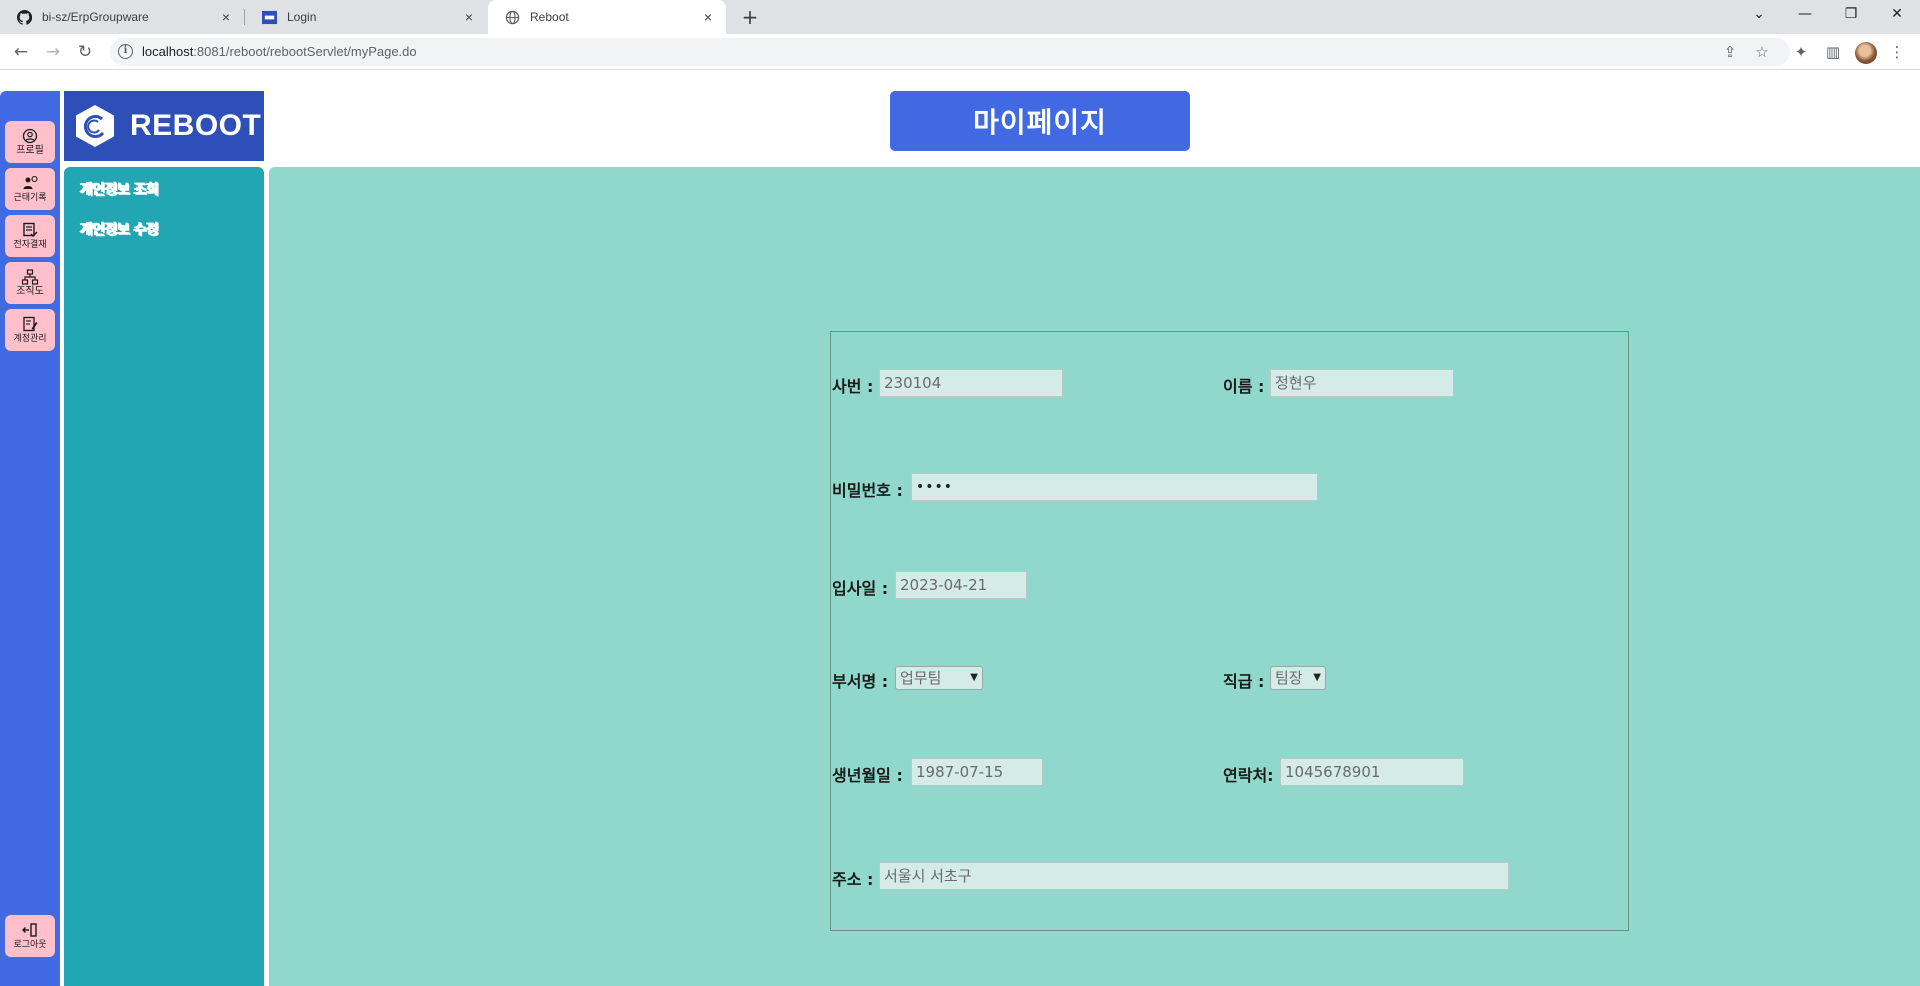  I want to click on menu-dots-icon: ⋮, so click(1897, 52).